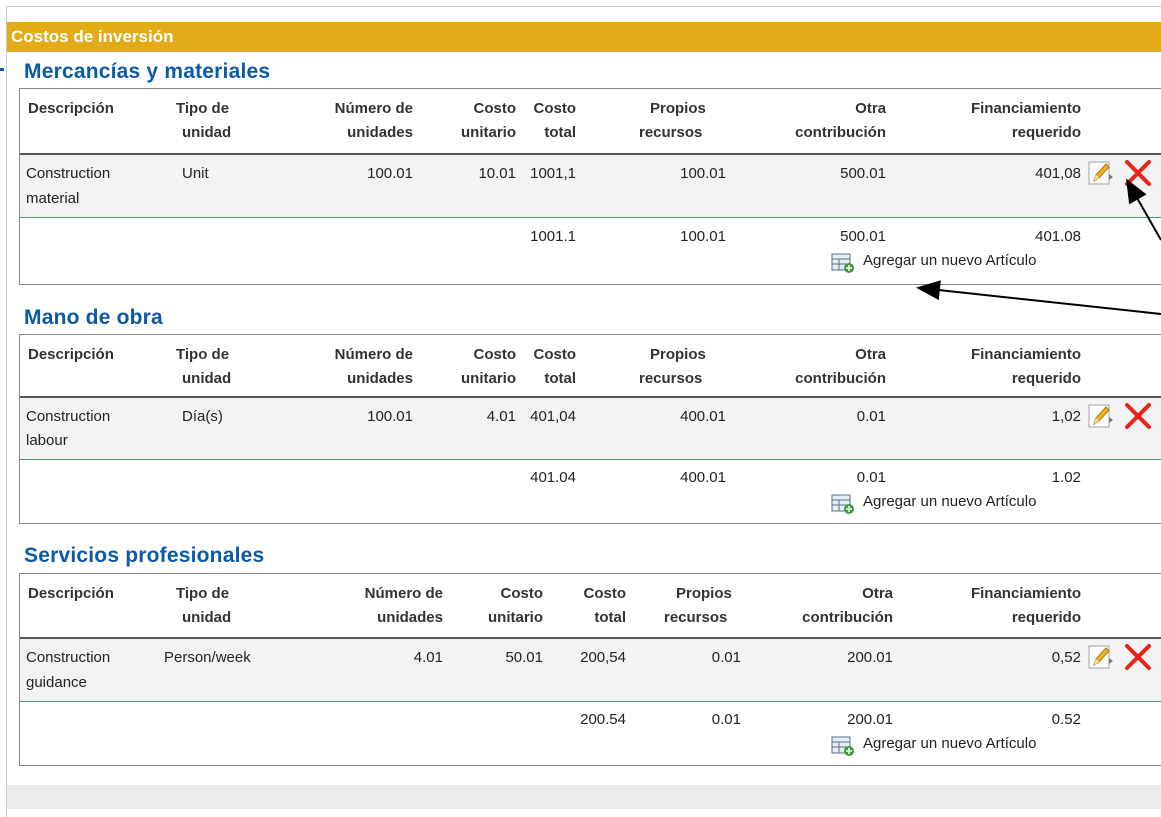  I want to click on total-financing: 1.02, so click(1066, 477).